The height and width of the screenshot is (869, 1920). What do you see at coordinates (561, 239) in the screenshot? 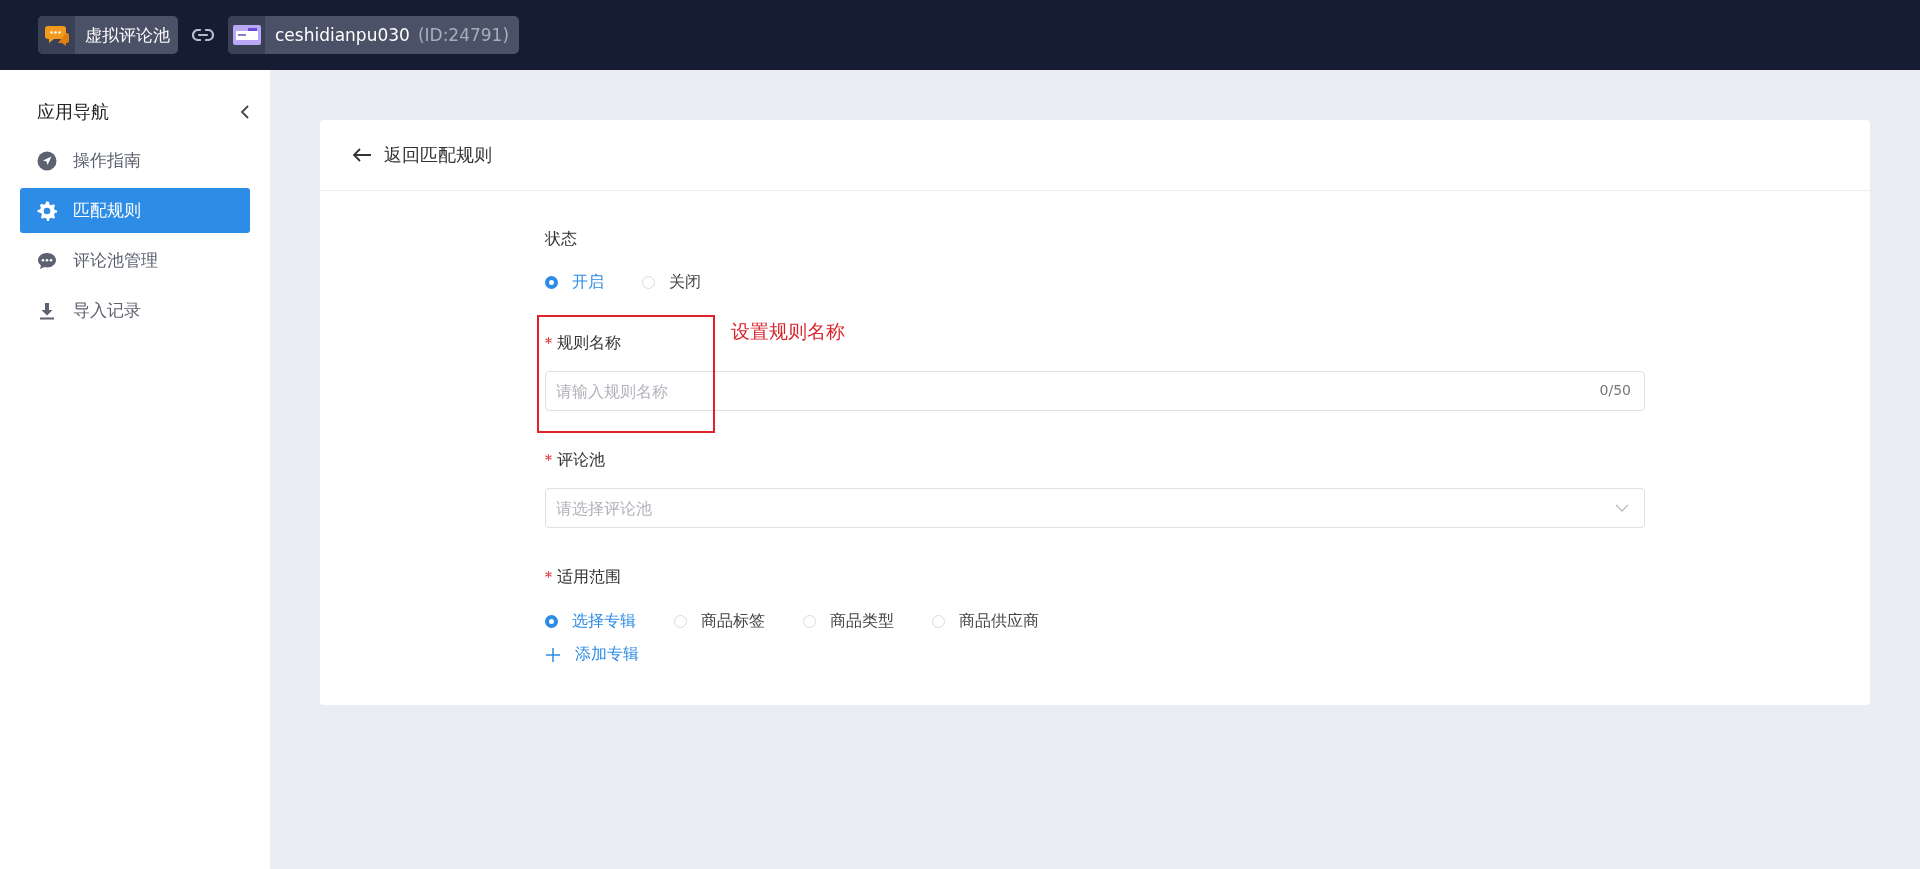
I see `field-label: 状态` at bounding box center [561, 239].